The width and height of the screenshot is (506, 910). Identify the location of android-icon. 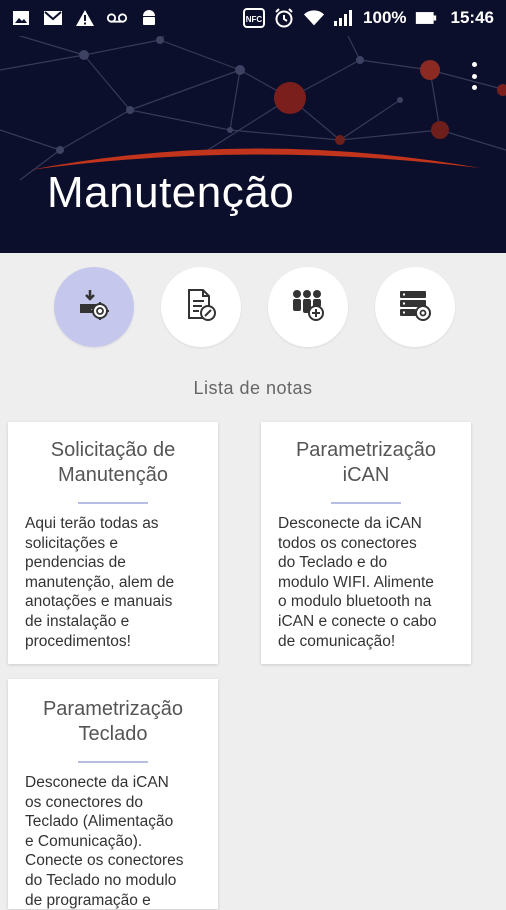
(149, 18).